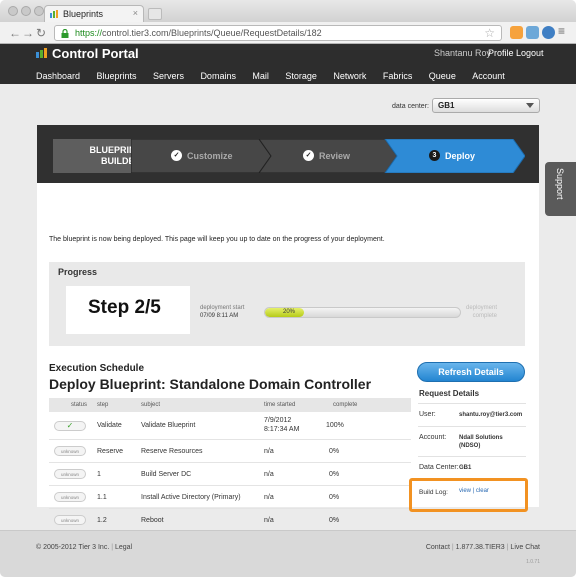  I want to click on progress-bar-fill: 20%, so click(284, 312).